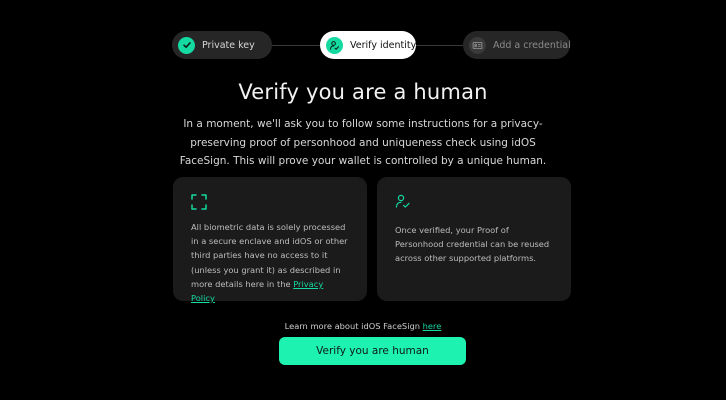  I want to click on step-label: Private key, so click(228, 45).